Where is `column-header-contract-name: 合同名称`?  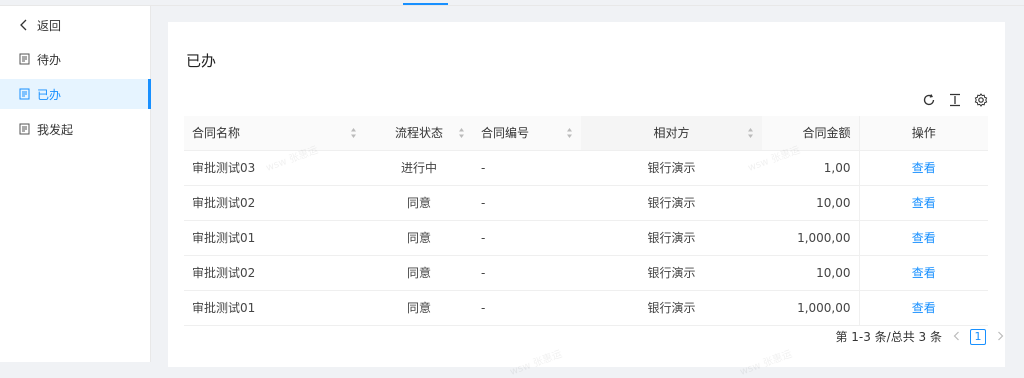 column-header-contract-name: 合同名称 is located at coordinates (274, 133).